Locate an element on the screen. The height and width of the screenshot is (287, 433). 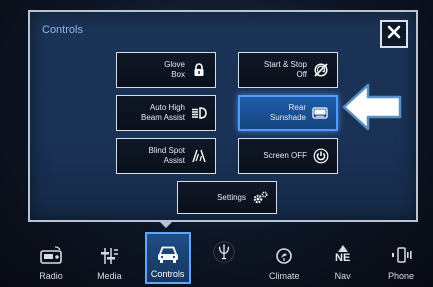
screen-off-button: Screen OFF is located at coordinates (288, 156).